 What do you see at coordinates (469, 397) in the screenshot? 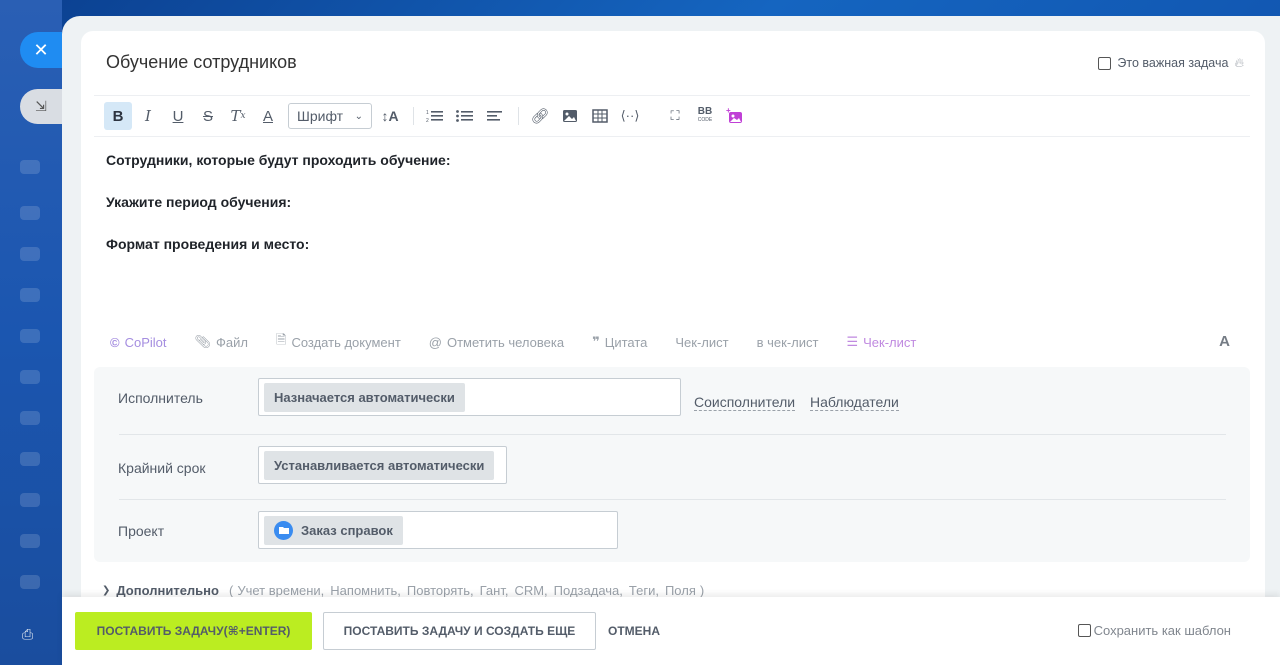
I see `assignee-field: Назначается автоматически` at bounding box center [469, 397].